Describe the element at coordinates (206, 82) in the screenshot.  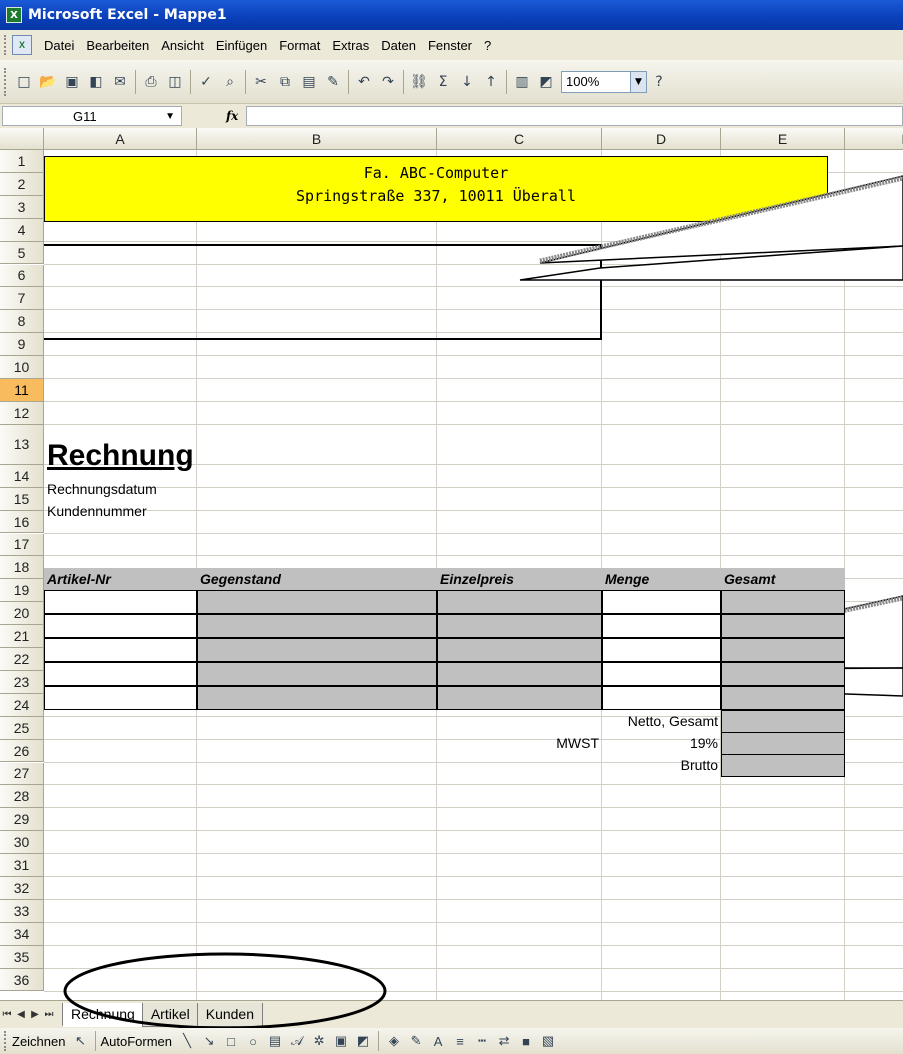
I see `spelling-icon: ✓` at that location.